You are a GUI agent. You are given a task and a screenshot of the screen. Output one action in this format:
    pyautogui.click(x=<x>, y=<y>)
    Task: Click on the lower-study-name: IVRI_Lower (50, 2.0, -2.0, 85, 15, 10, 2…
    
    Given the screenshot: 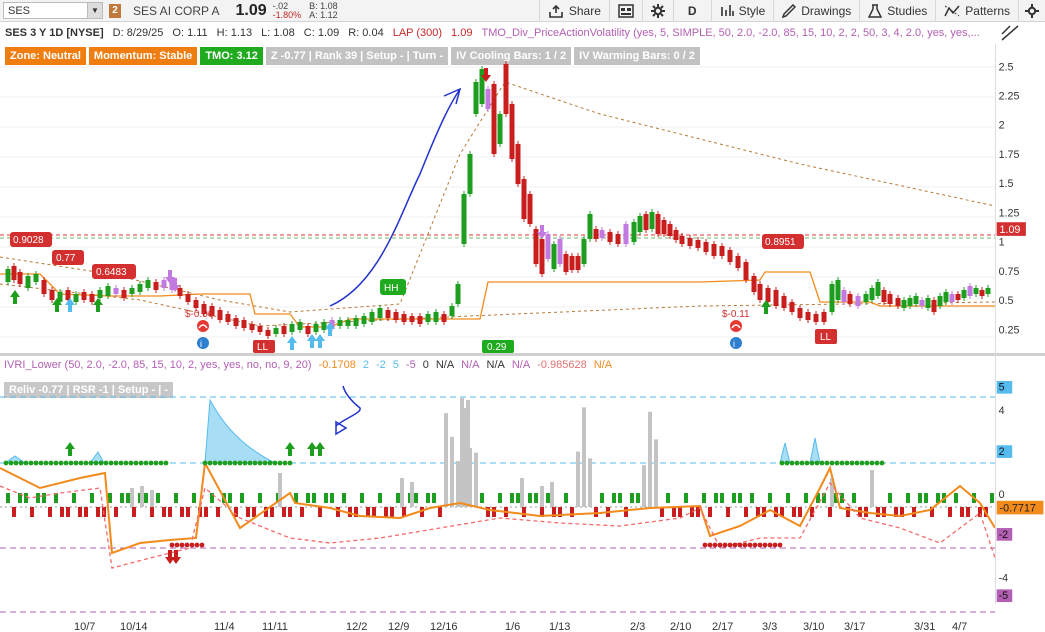 What is the action you would take?
    pyautogui.click(x=158, y=366)
    